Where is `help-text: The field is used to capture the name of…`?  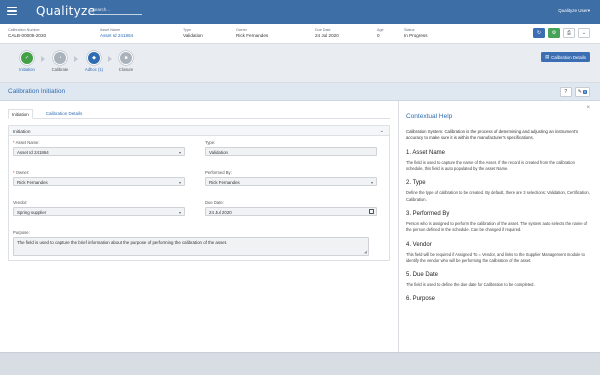 help-text: The field is used to capture the name of… is located at coordinates (490, 165).